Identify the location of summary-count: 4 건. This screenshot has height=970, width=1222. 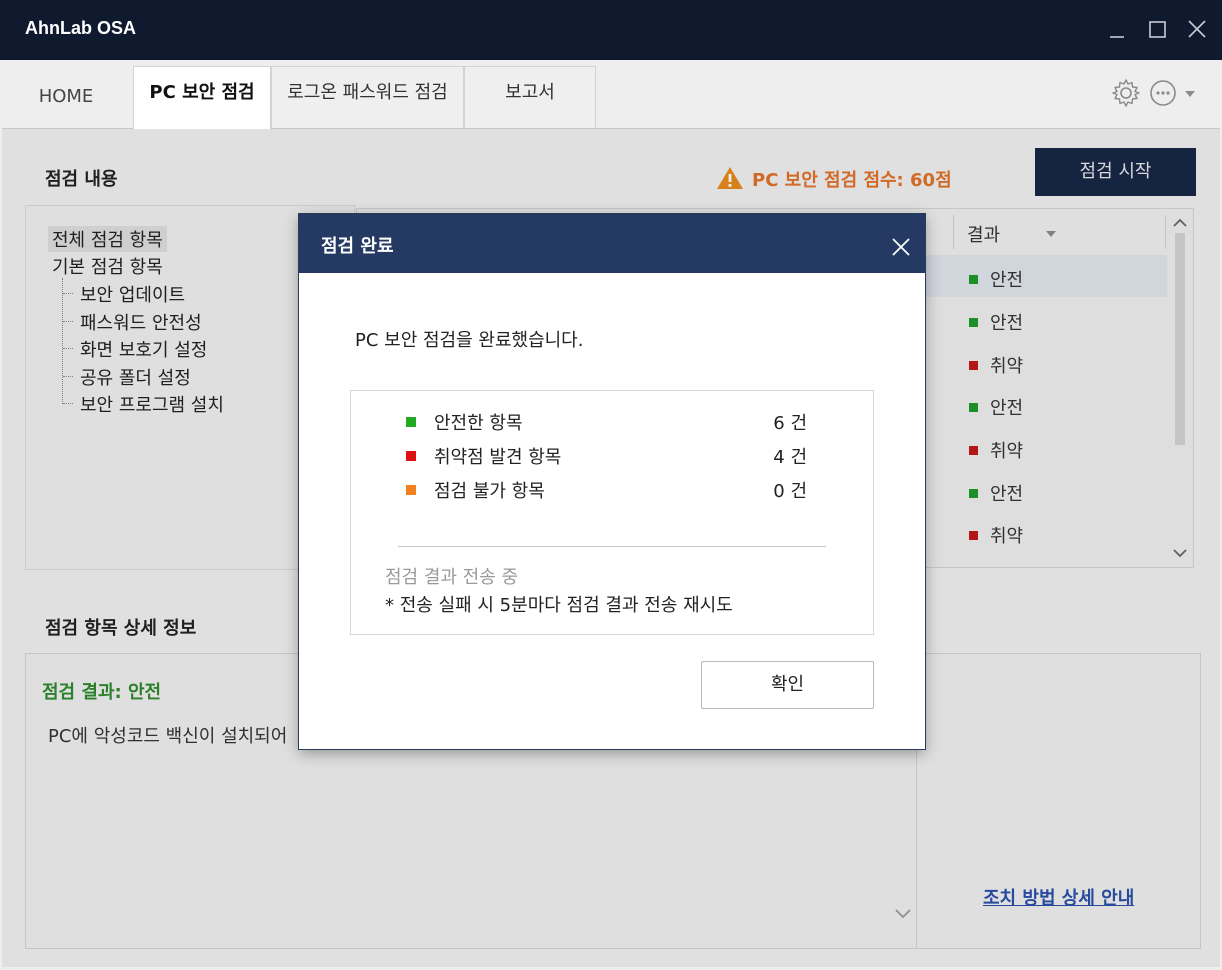
(790, 457).